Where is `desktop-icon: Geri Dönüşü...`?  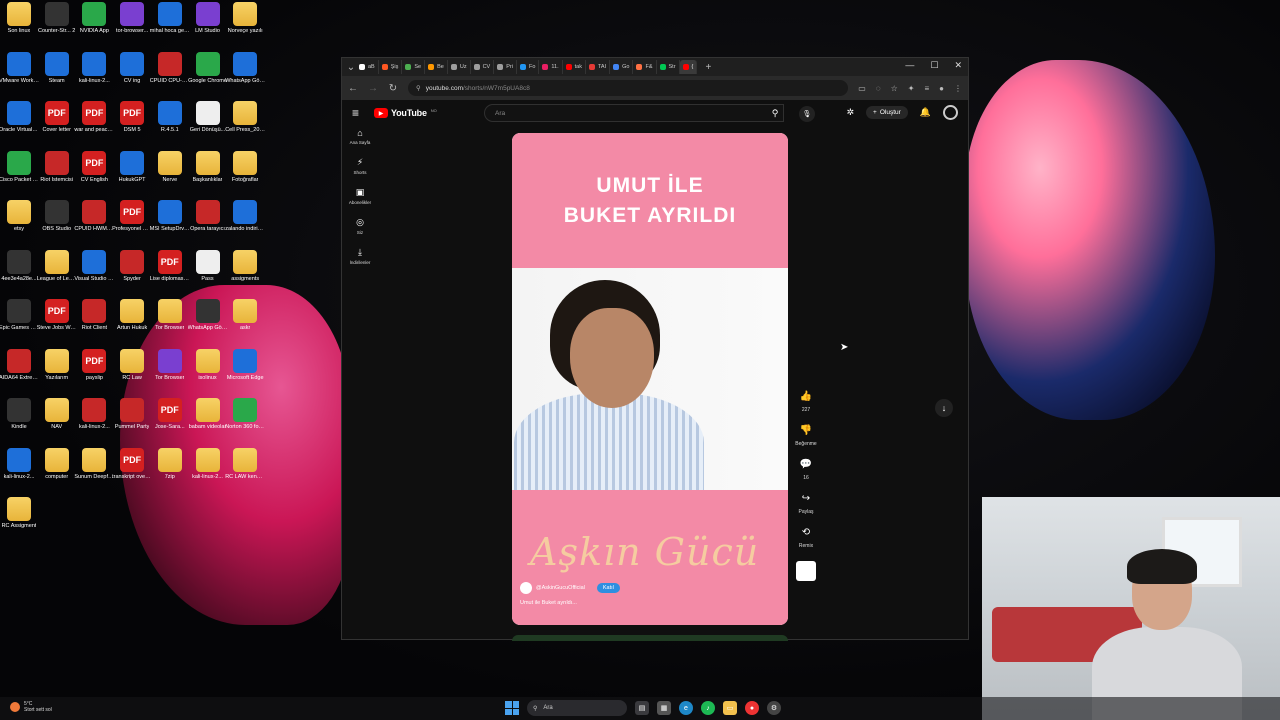
desktop-icon: Geri Dönüşü... is located at coordinates (208, 117).